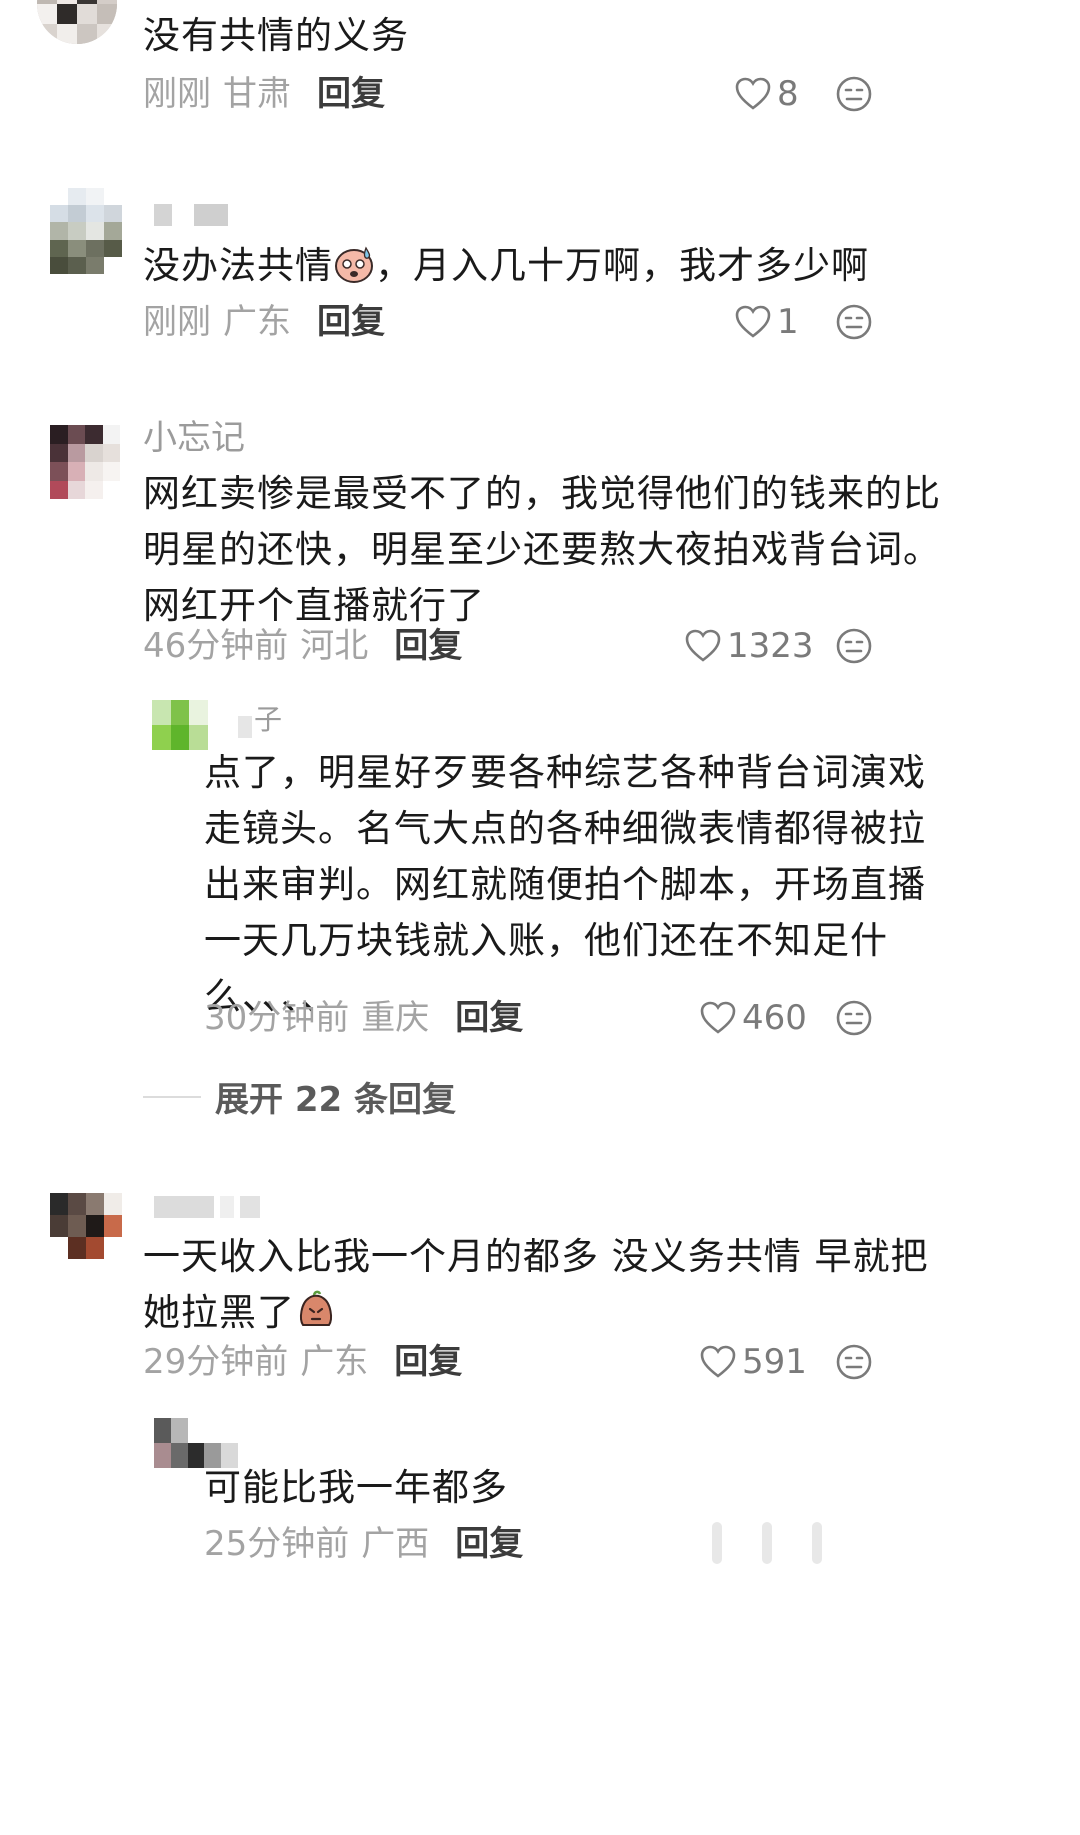 This screenshot has width=1080, height=1835. Describe the element at coordinates (565, 772) in the screenshot. I see `reply-text-line: 点了，明星好歹要各种综艺各种背台词演戏` at that location.